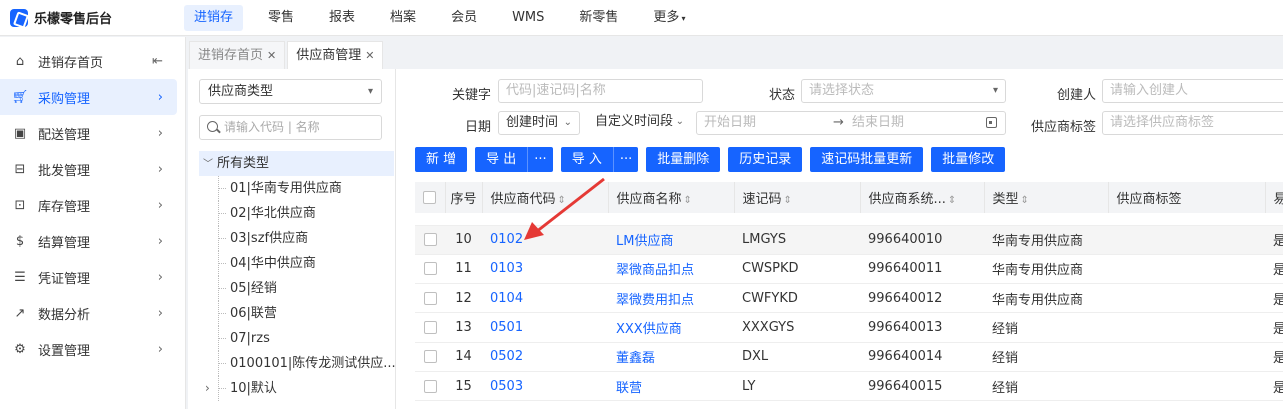 This screenshot has width=1283, height=409. Describe the element at coordinates (307, 338) in the screenshot. I see `tree-node: 07|rzs` at that location.